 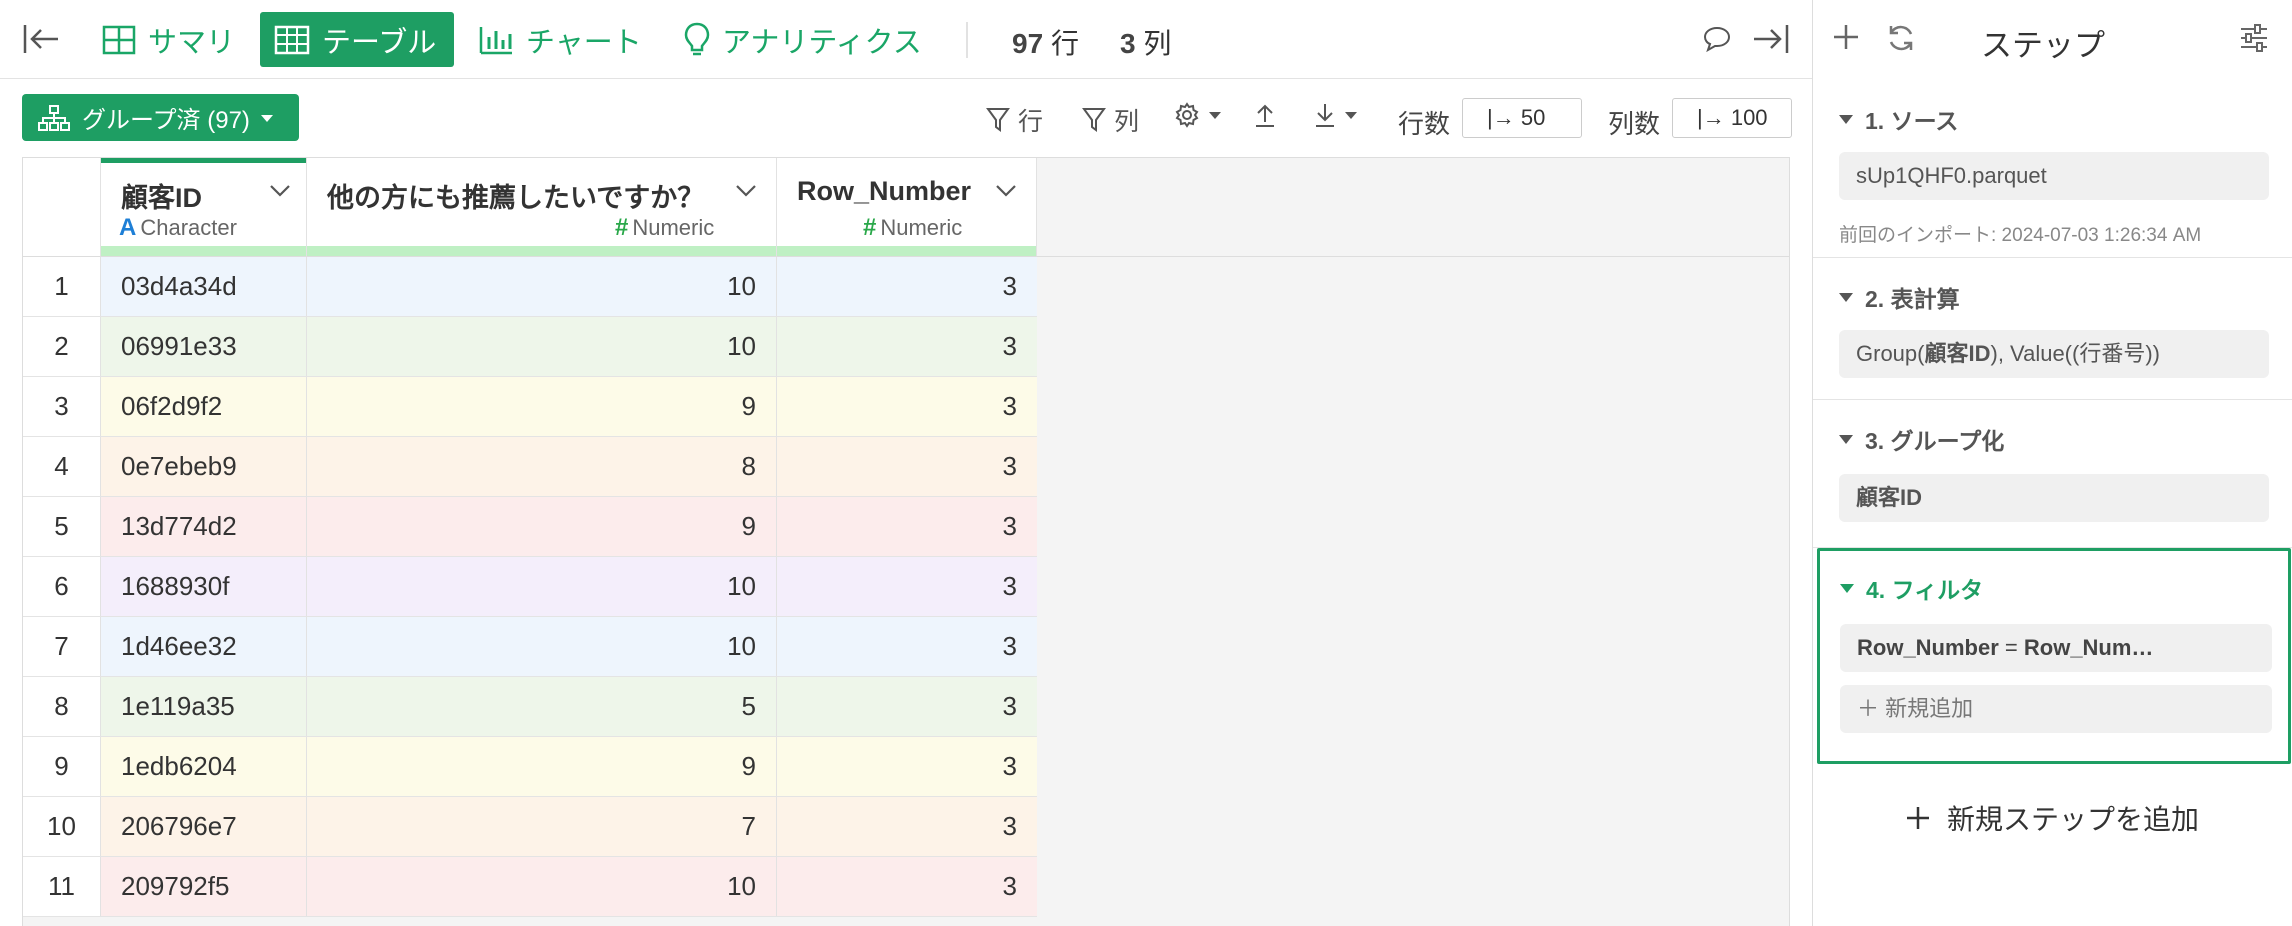 What do you see at coordinates (1340, 115) in the screenshot?
I see `download-button` at bounding box center [1340, 115].